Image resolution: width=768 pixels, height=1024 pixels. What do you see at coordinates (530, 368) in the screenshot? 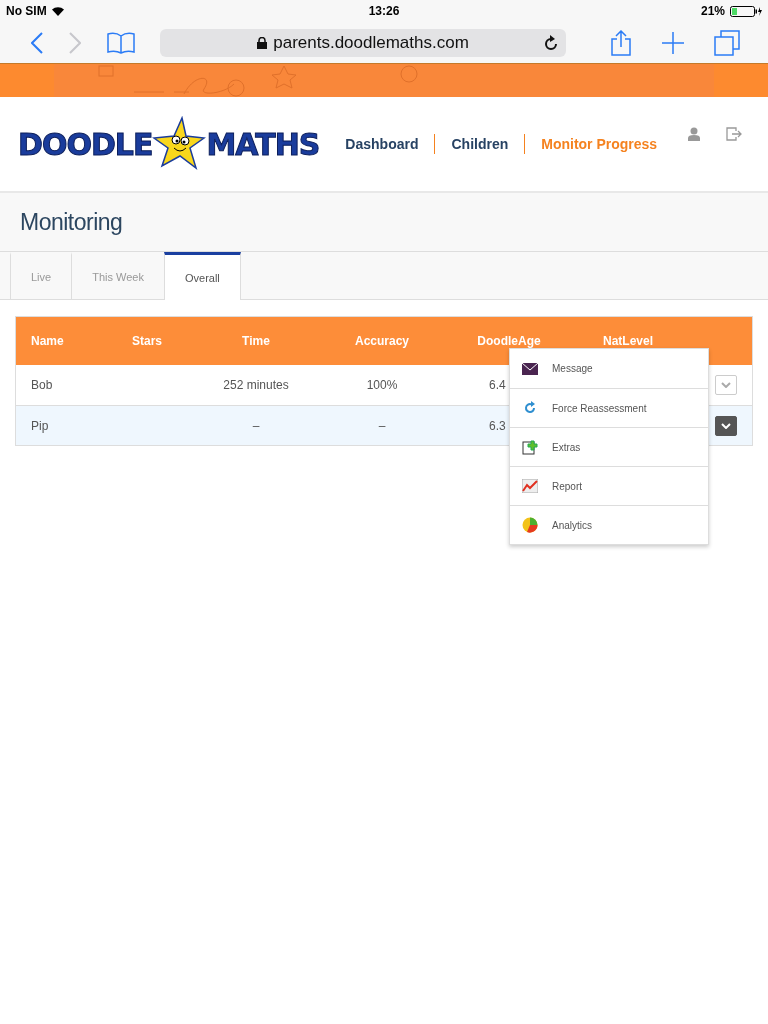
I see `envelope-icon` at bounding box center [530, 368].